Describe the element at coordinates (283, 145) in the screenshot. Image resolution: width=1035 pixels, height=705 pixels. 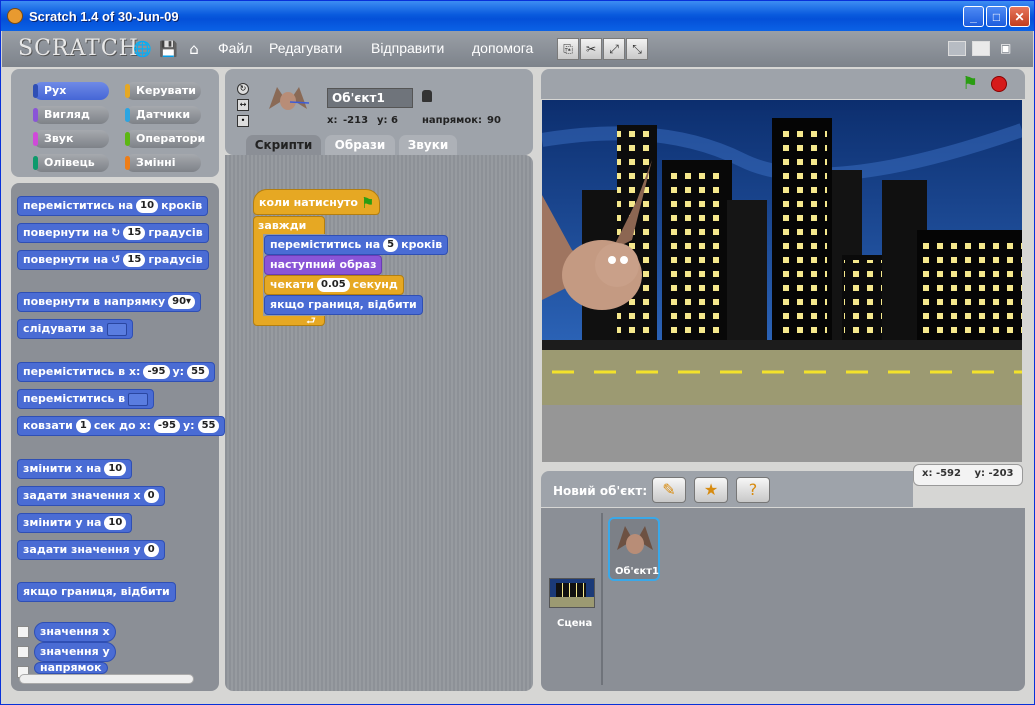
I see `tab-scripts: Скрипти` at that location.